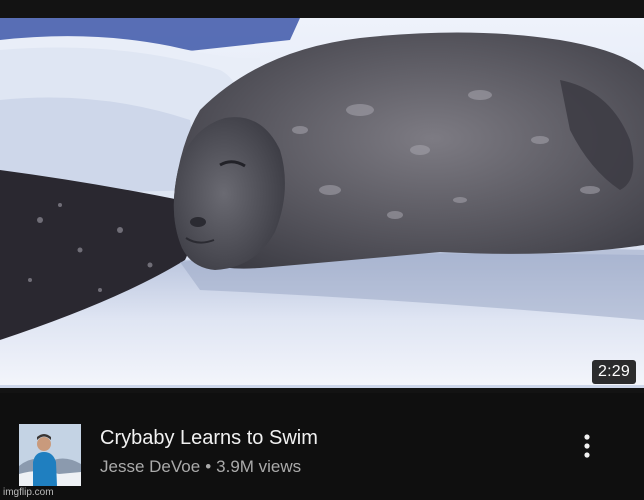 Image resolution: width=644 pixels, height=500 pixels. What do you see at coordinates (209, 438) in the screenshot?
I see `video-title: Crybaby Learns to Swim` at bounding box center [209, 438].